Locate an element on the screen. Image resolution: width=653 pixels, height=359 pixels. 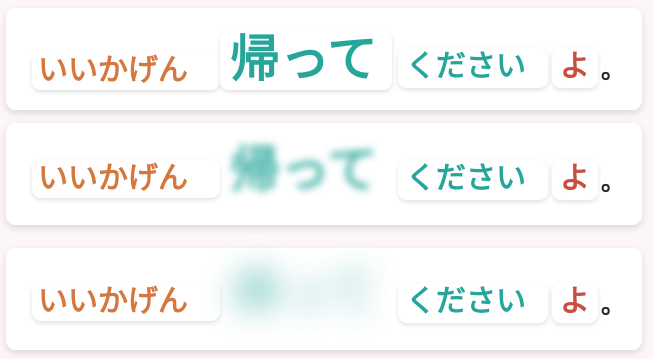
word-text-hidden: 帰って is located at coordinates (304, 293).